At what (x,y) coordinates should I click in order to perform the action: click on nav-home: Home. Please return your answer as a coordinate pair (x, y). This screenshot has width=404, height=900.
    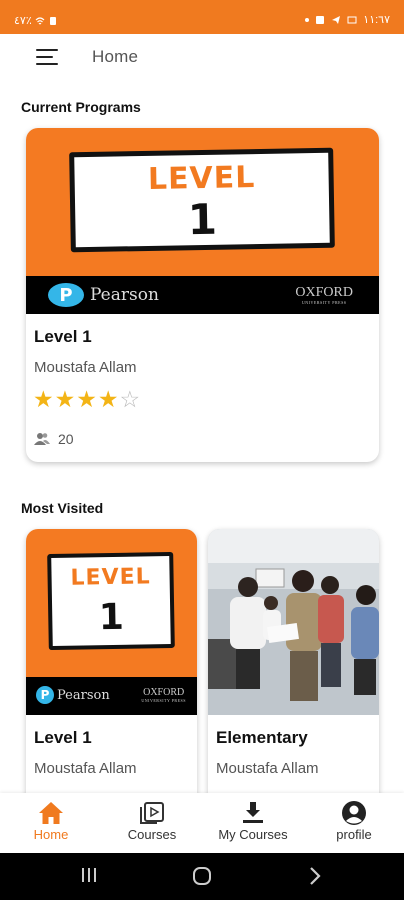
    Looking at the image, I should click on (51, 820).